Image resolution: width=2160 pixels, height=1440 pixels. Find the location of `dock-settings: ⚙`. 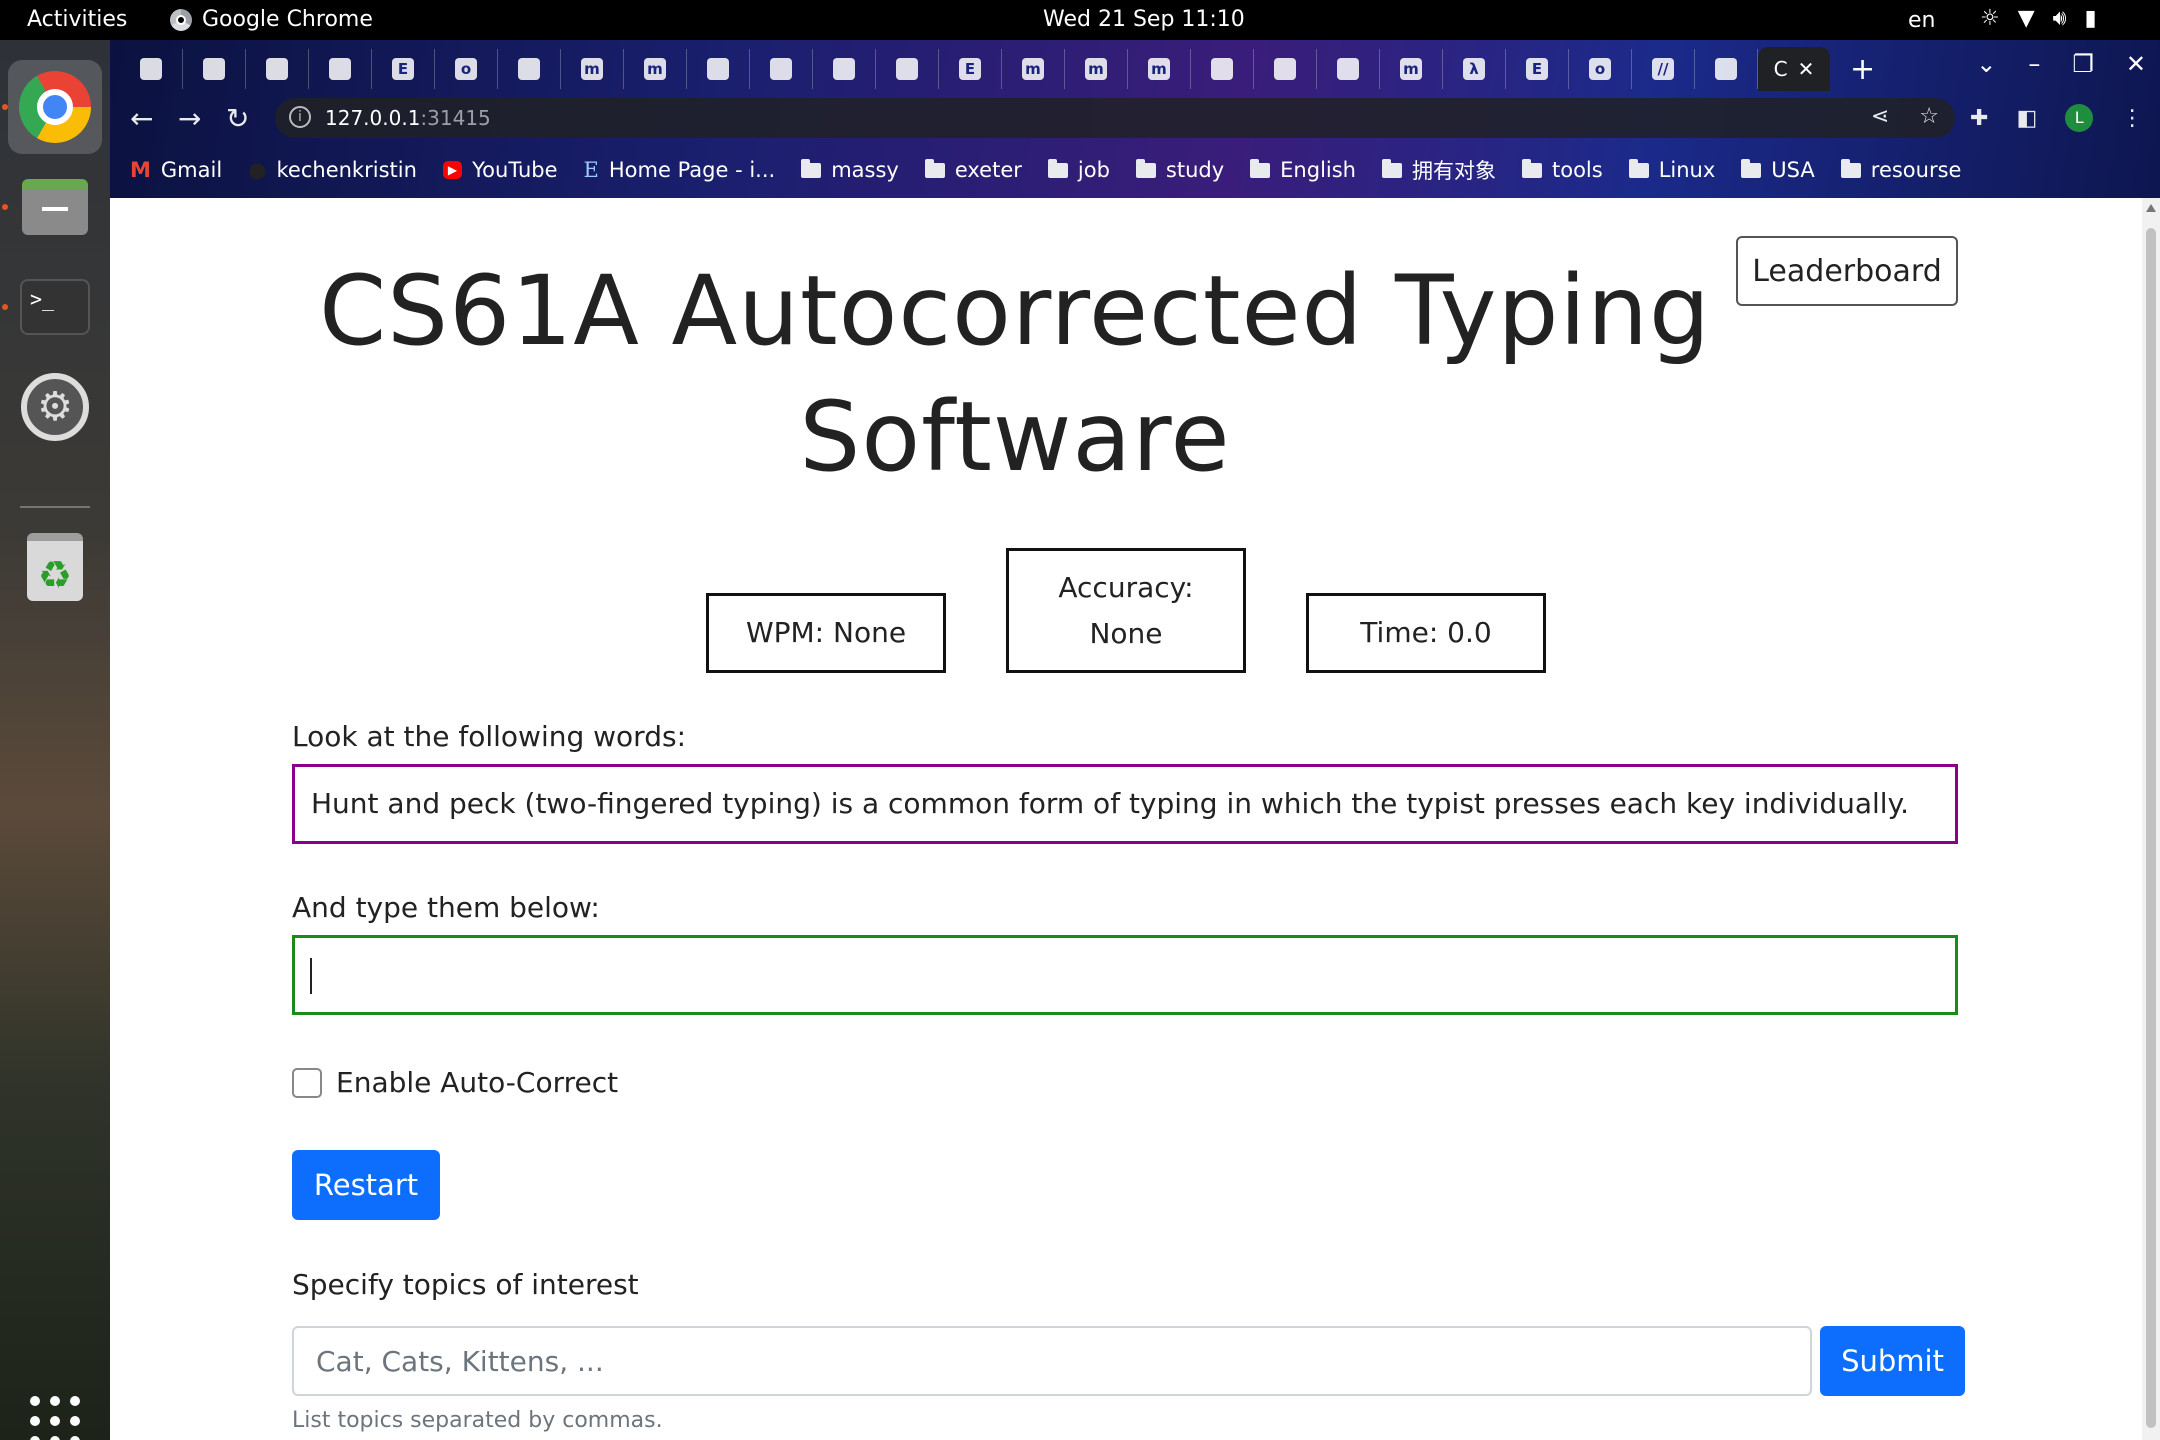

dock-settings: ⚙ is located at coordinates (55, 407).